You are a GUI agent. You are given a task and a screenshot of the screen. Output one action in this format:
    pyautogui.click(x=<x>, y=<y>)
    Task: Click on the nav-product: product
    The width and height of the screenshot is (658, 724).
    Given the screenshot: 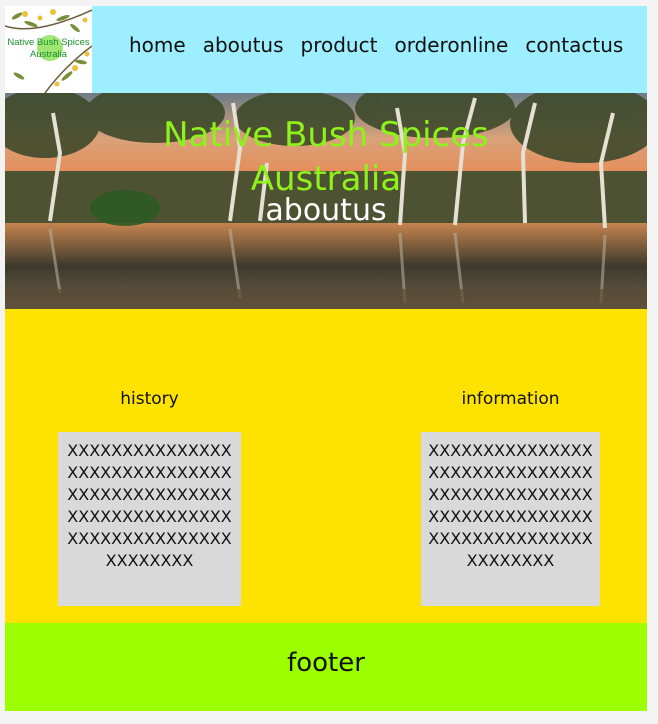 What is the action you would take?
    pyautogui.click(x=339, y=45)
    